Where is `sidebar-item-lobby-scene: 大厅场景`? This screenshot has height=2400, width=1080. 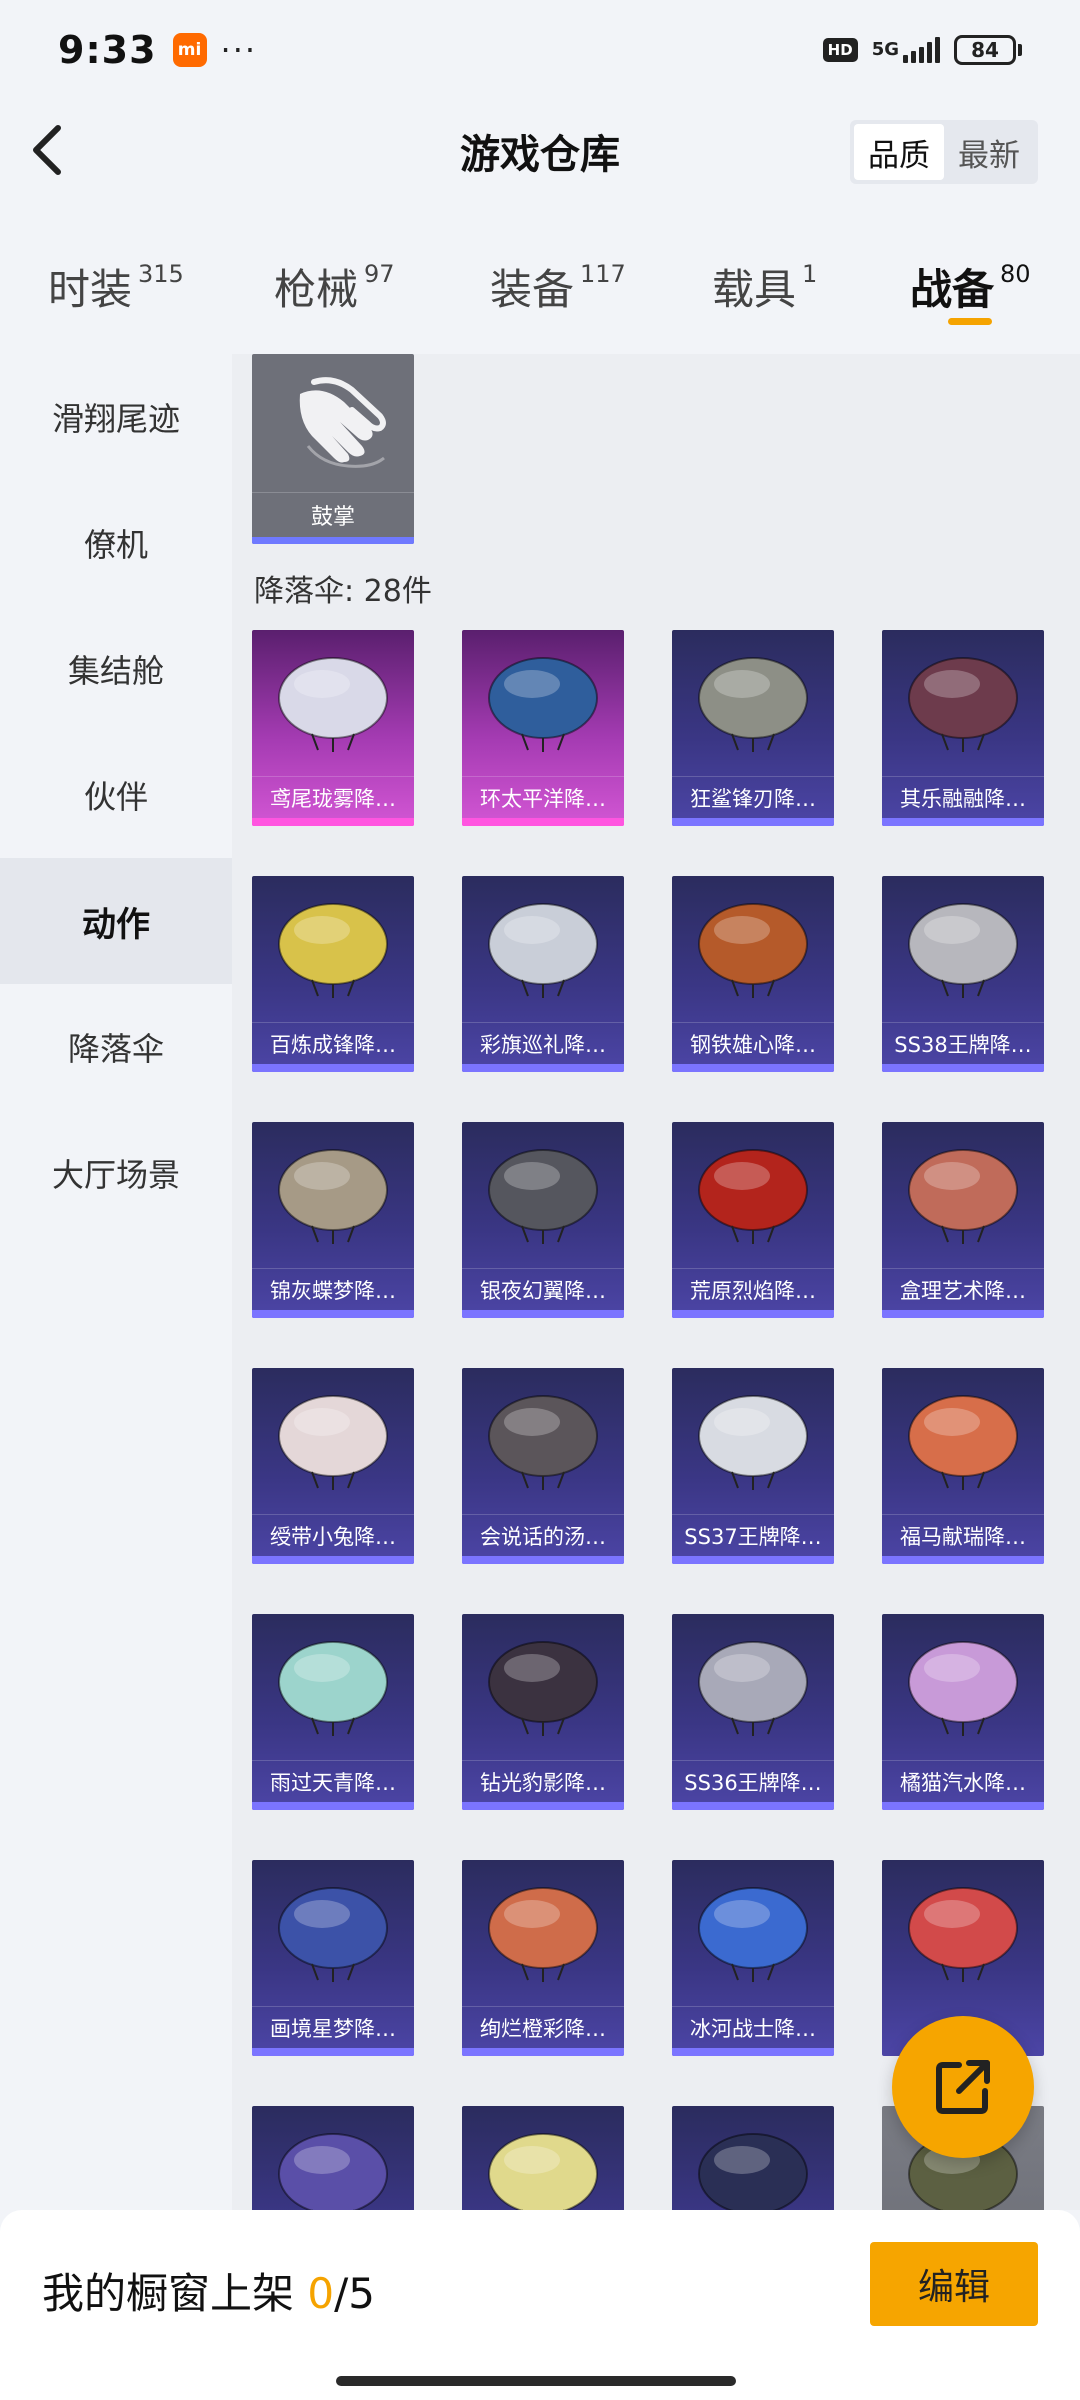
sidebar-item-lobby-scene: 大厅场景 is located at coordinates (116, 1173).